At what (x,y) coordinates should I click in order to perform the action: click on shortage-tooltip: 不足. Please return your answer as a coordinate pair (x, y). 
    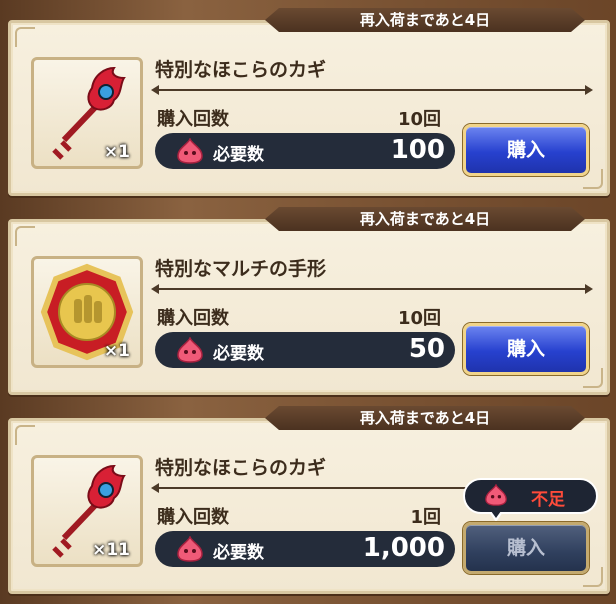
    Looking at the image, I should click on (530, 500).